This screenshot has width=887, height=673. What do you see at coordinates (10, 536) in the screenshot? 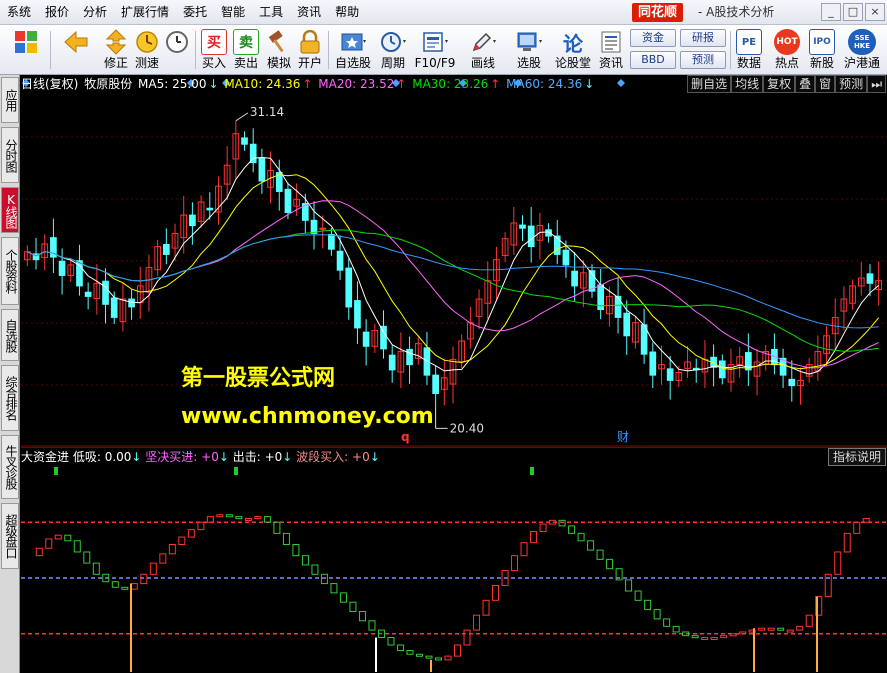
I see `tab-super-quote: 超级盘口` at bounding box center [10, 536].